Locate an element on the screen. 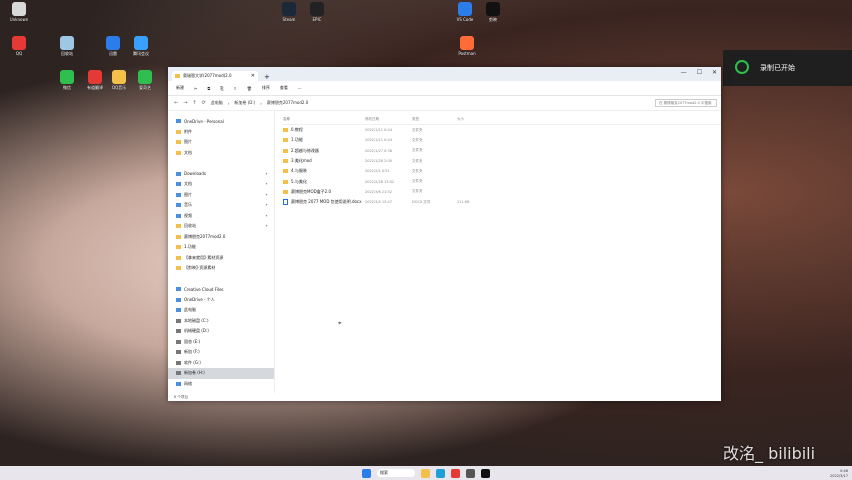  sidebar-item-label: 网络 is located at coordinates (188, 383).